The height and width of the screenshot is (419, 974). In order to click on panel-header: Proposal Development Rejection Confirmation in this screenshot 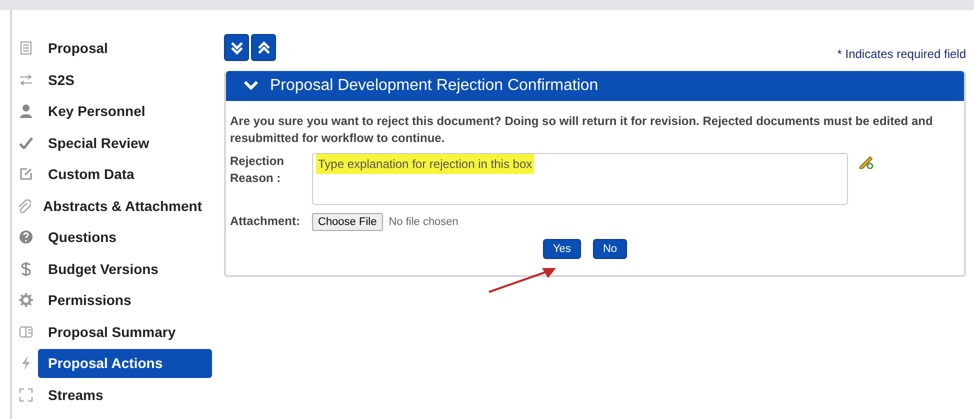, I will do `click(595, 86)`.